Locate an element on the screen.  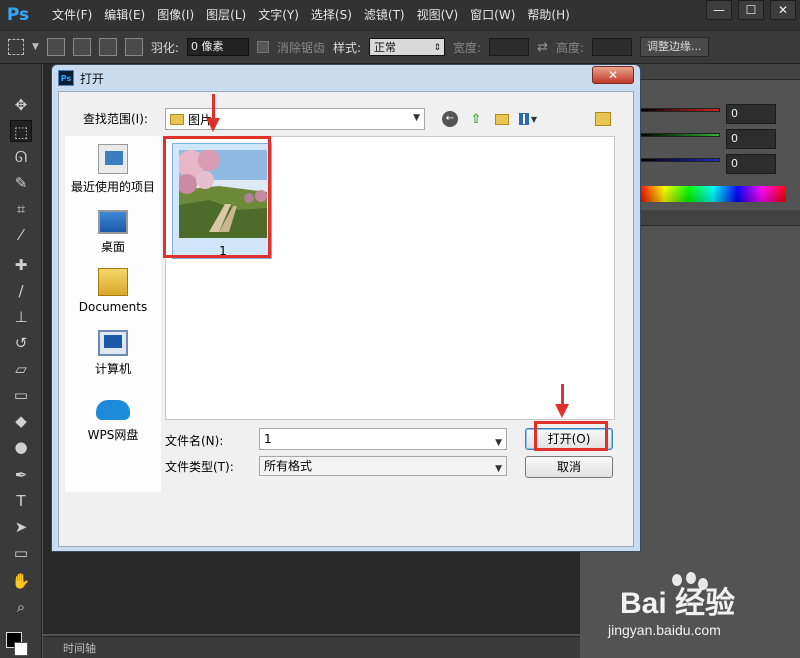
dodge-tool-icon: ● is located at coordinates (21, 447).